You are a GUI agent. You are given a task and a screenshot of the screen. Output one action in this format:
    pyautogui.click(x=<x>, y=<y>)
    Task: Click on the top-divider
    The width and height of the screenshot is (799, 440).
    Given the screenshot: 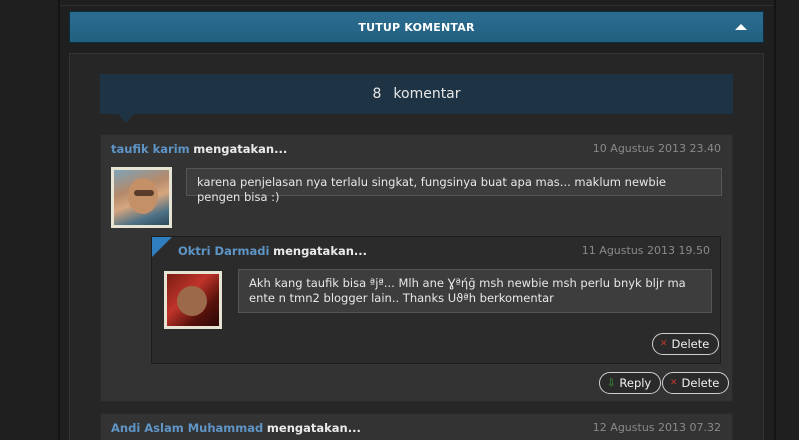 What is the action you would take?
    pyautogui.click(x=417, y=3)
    